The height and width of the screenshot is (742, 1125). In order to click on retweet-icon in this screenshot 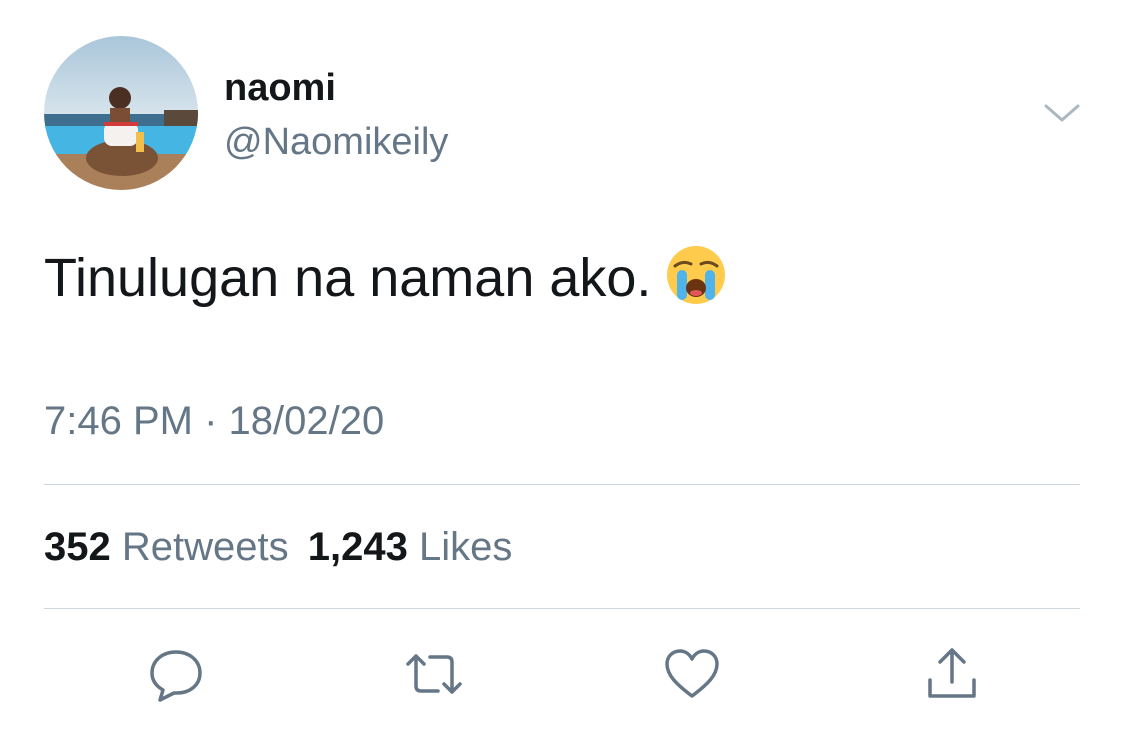, I will do `click(434, 674)`.